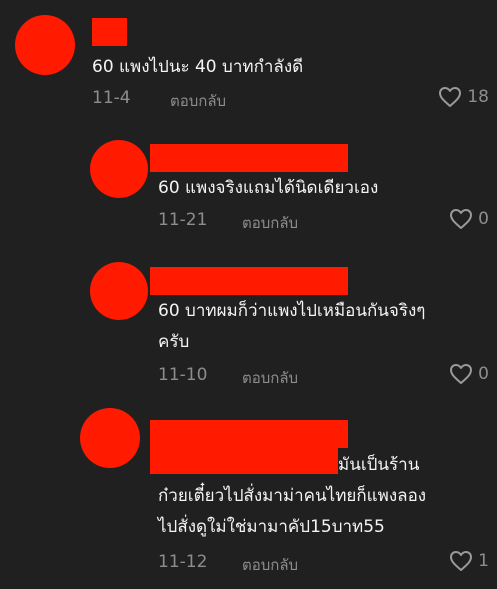 The width and height of the screenshot is (497, 589). Describe the element at coordinates (292, 496) in the screenshot. I see `comment-text: ก๋วยเตี๋ยวไปสั่งมาม่าคนไทยก็แพงลอง` at that location.